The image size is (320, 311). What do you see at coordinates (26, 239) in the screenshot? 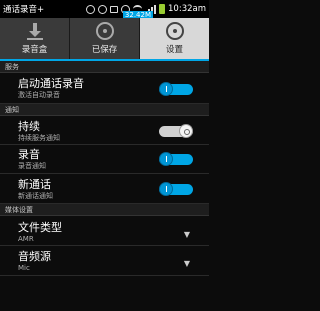
I see `setting-value: AMR` at bounding box center [26, 239].